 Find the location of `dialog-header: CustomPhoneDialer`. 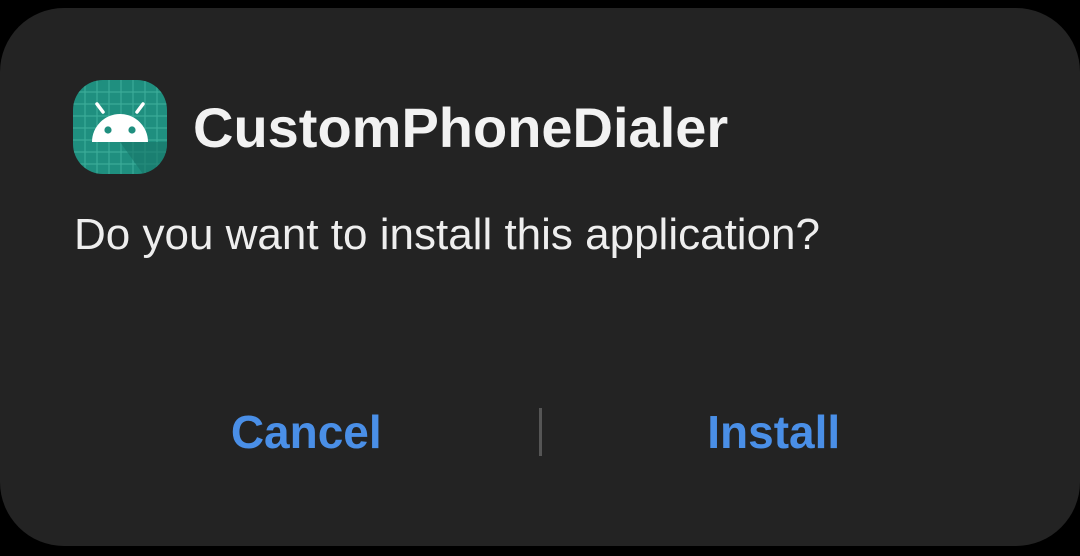

dialog-header: CustomPhoneDialer is located at coordinates (400, 127).